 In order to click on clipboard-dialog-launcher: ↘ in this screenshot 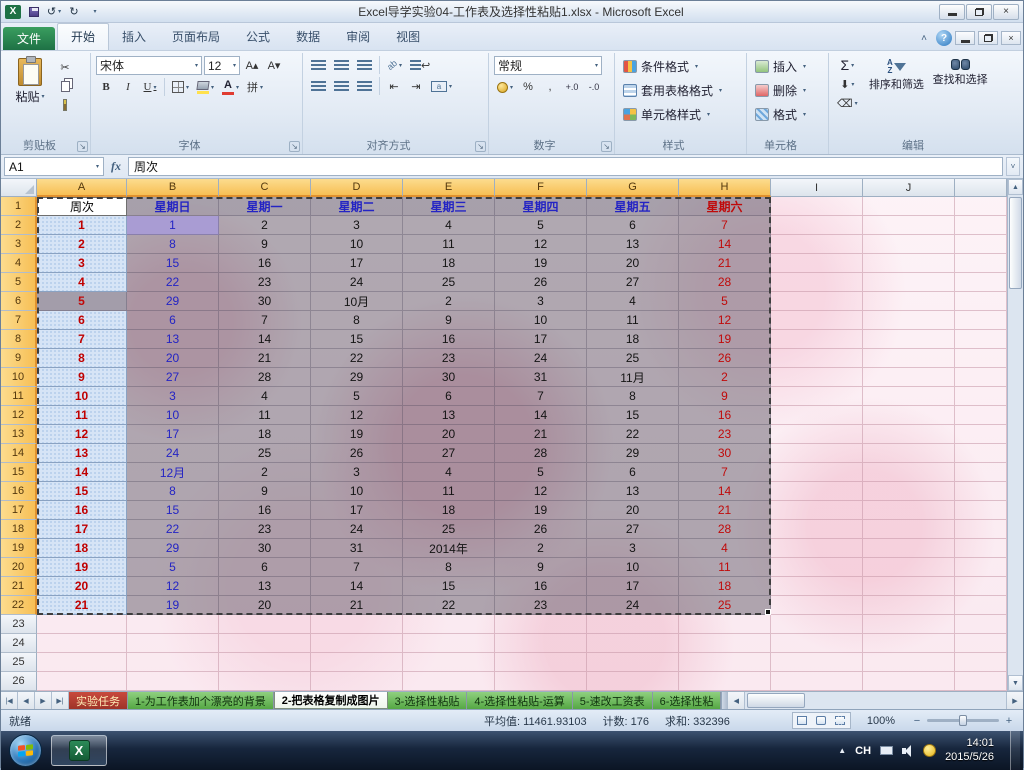, I will do `click(82, 146)`.